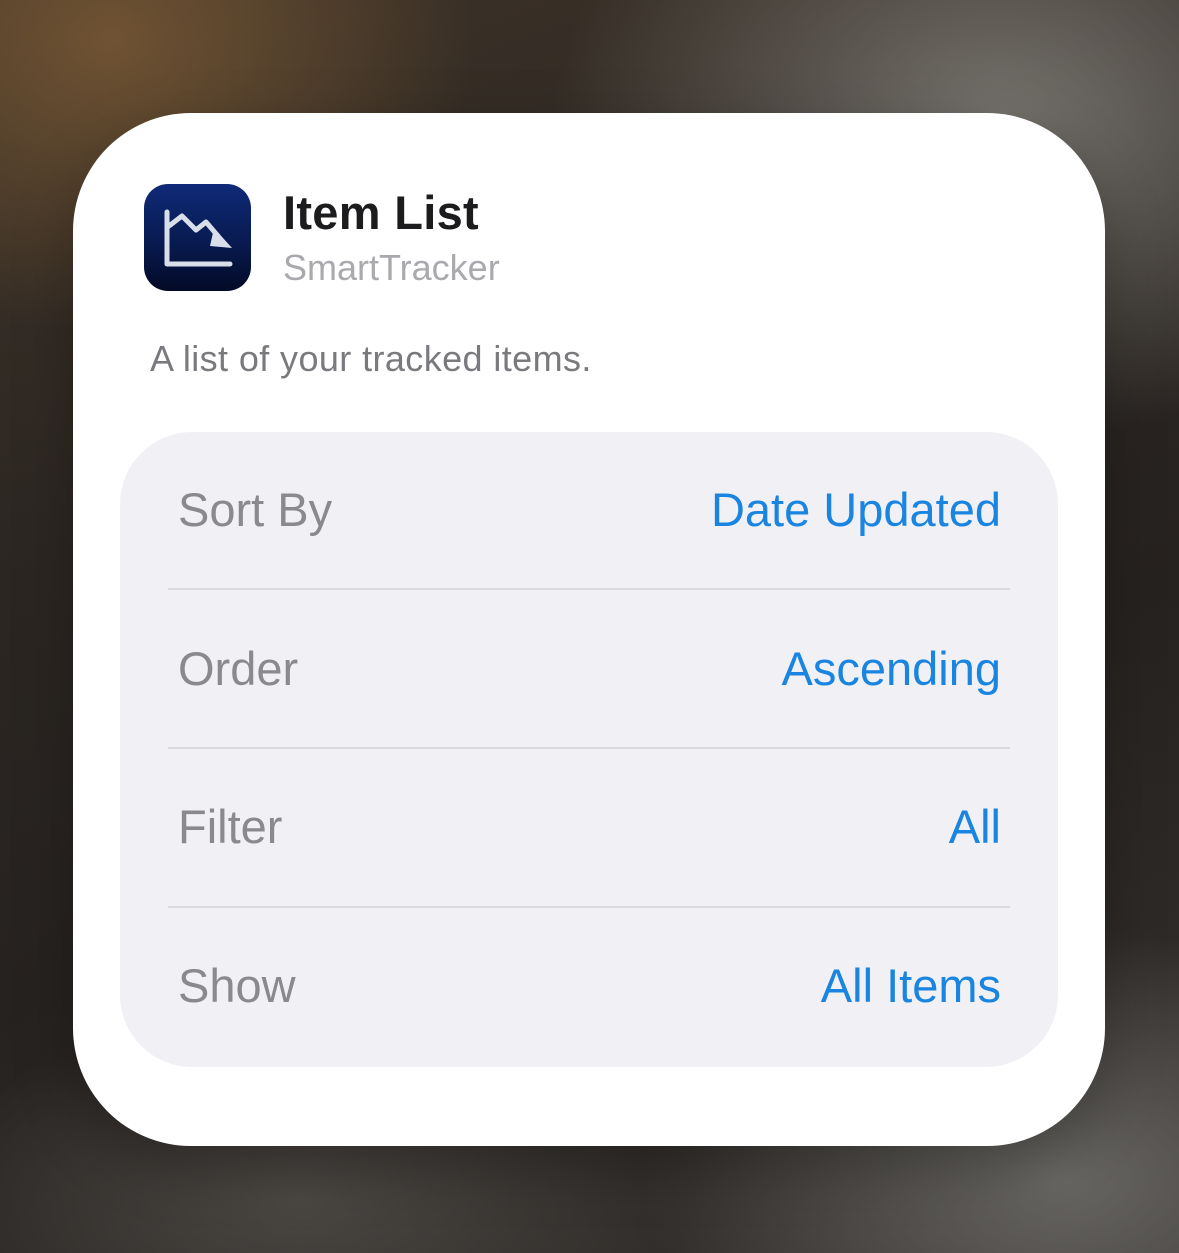  What do you see at coordinates (856, 509) in the screenshot?
I see `setting-value-sort-by: Date Updated` at bounding box center [856, 509].